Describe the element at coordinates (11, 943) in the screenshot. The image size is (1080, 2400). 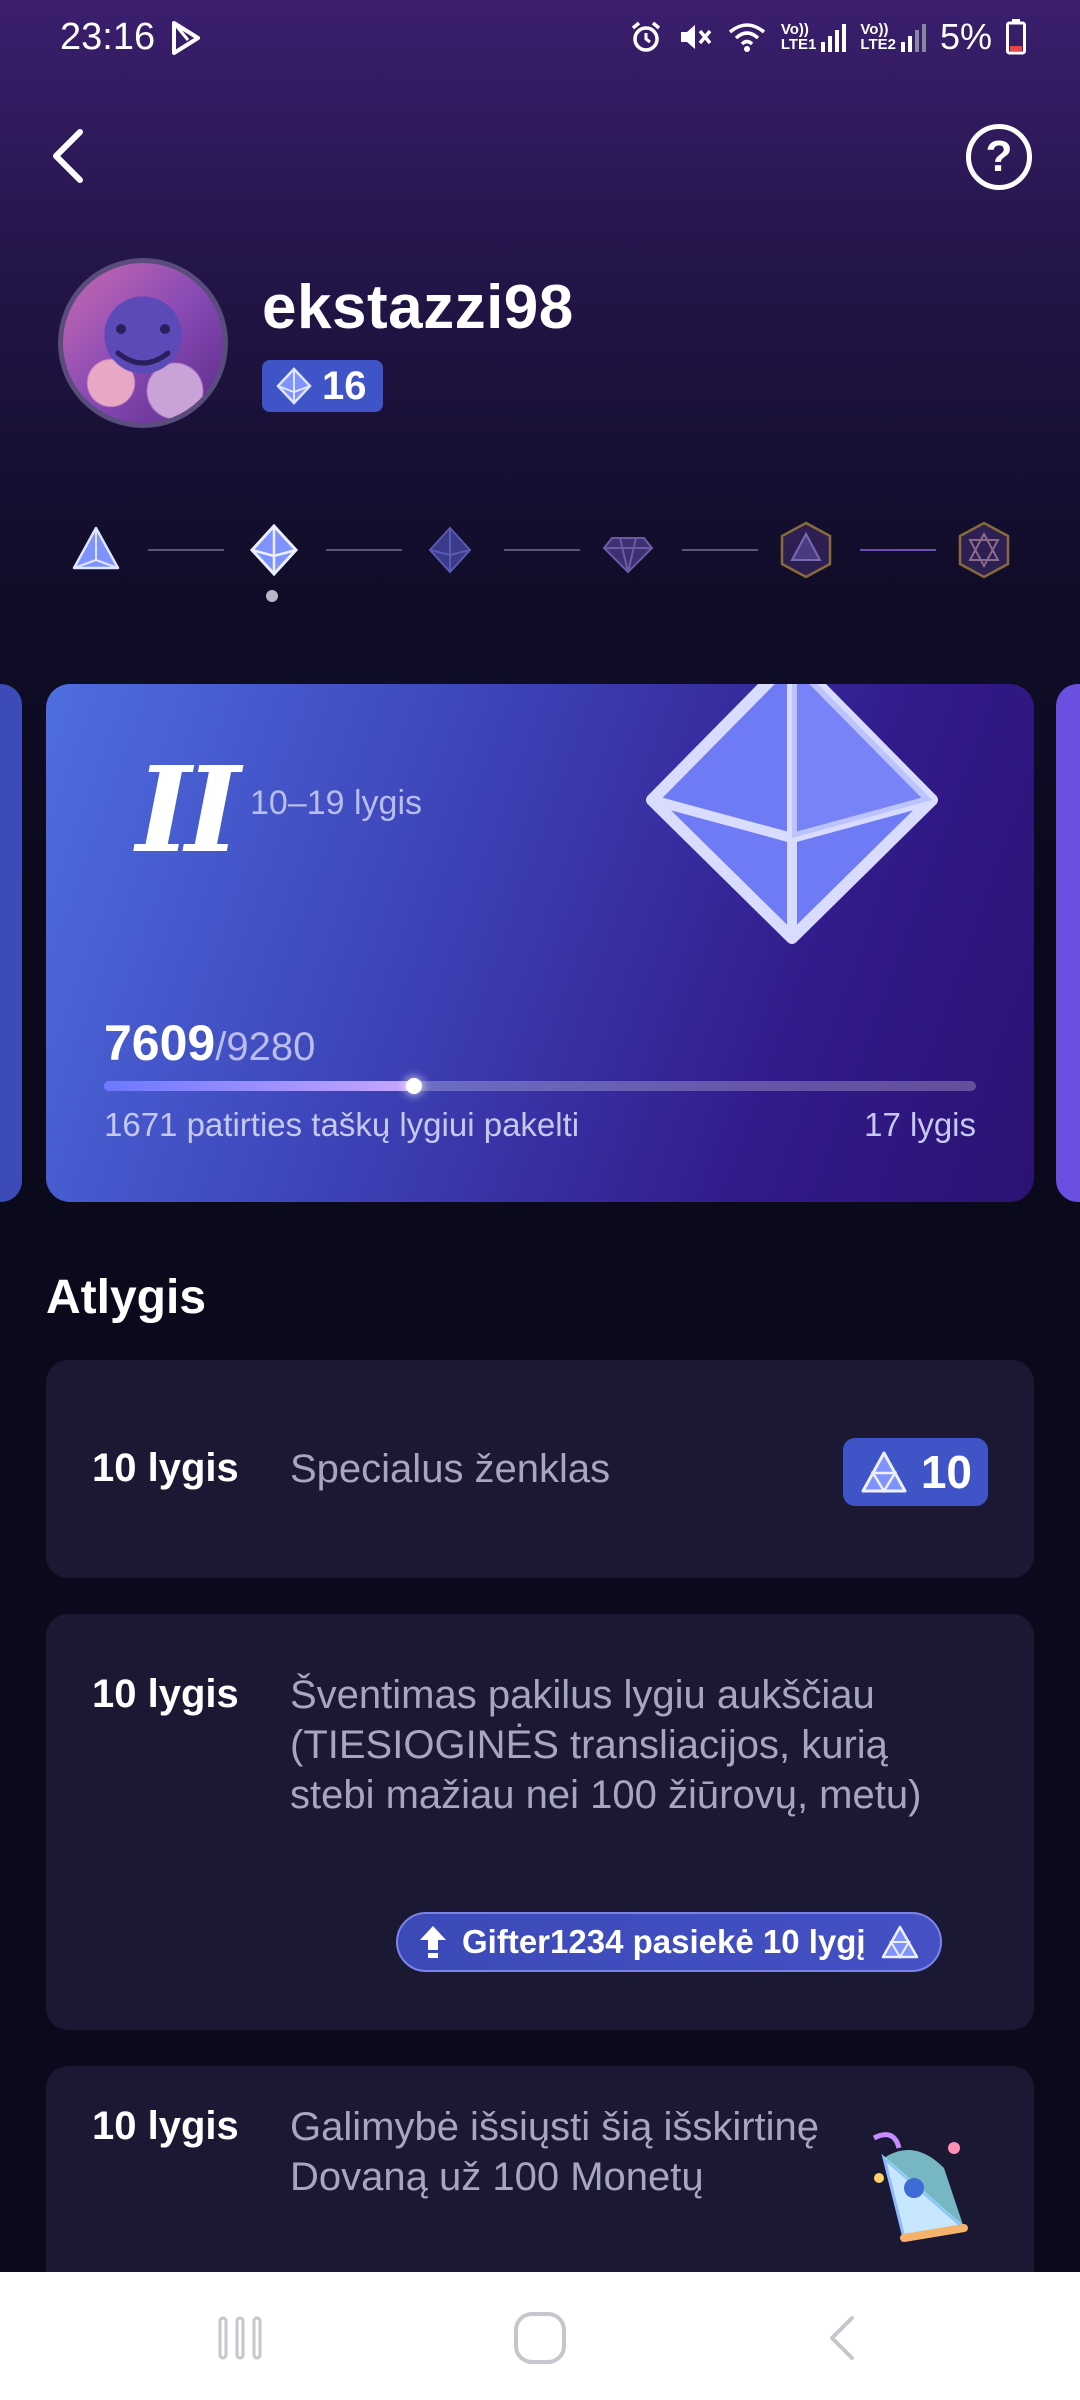
I see `previous-tier-card` at that location.